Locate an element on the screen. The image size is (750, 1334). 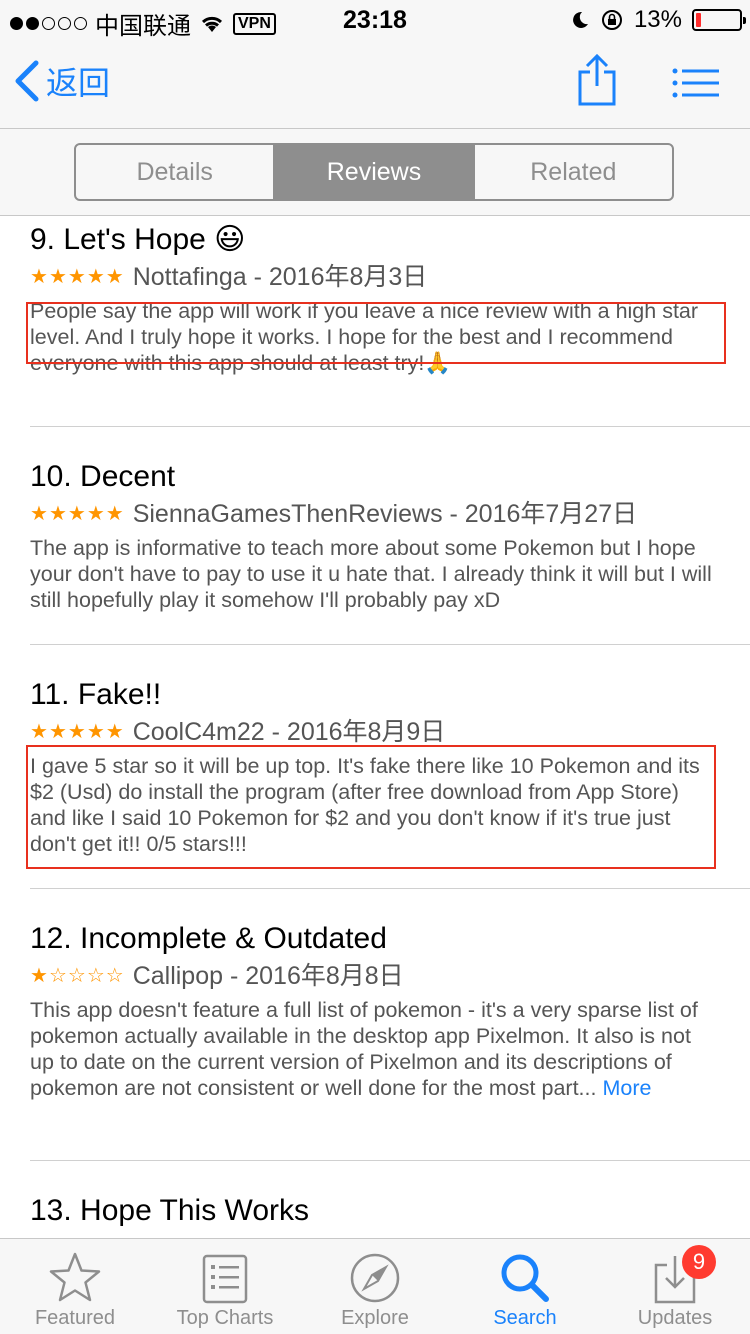
tab-label: Featured is located at coordinates (75, 1318).